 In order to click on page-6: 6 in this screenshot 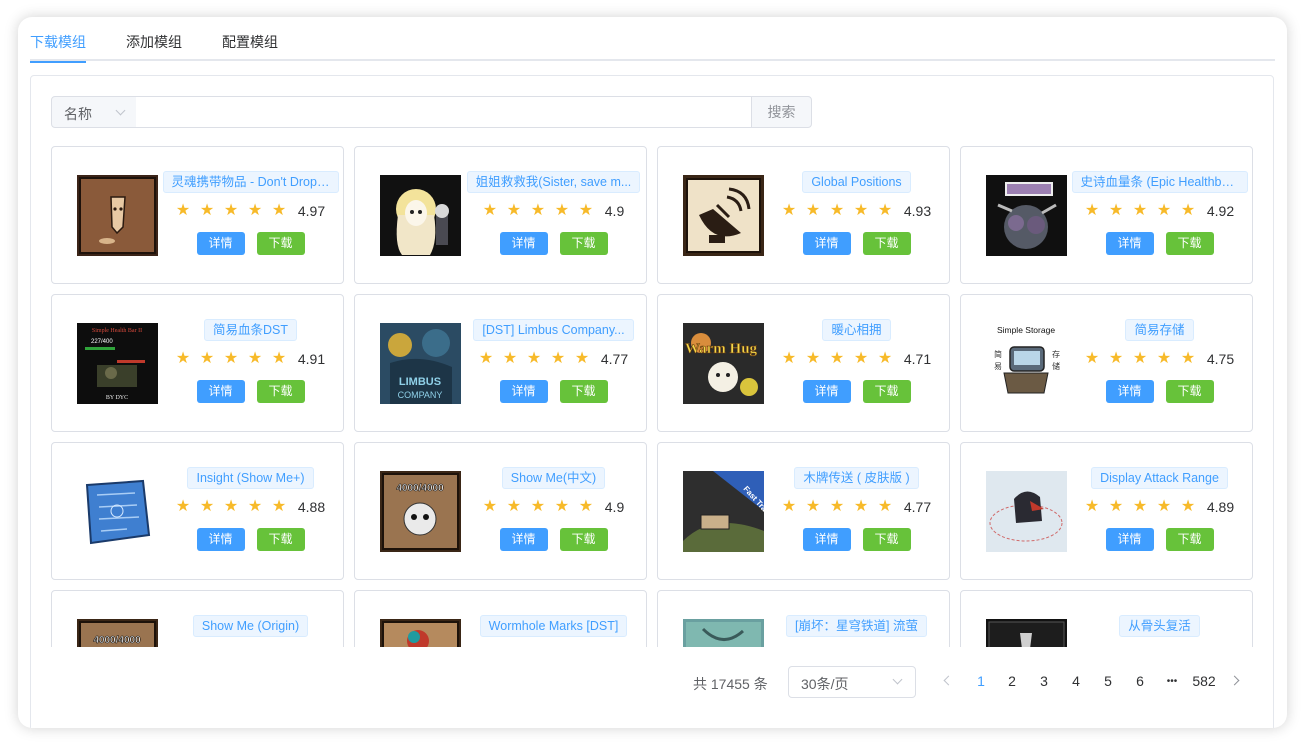, I will do `click(1140, 681)`.